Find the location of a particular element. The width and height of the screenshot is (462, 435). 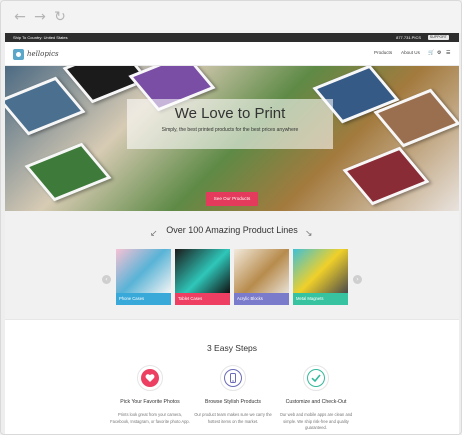

browser-toolbar: ← → ↻ is located at coordinates (231, 17).